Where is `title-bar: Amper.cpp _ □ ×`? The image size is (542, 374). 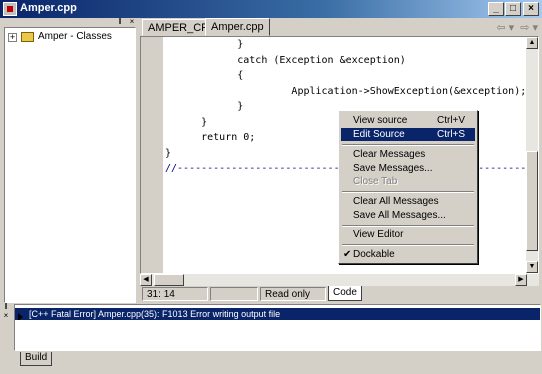
title-bar: Amper.cpp _ □ × is located at coordinates (271, 9).